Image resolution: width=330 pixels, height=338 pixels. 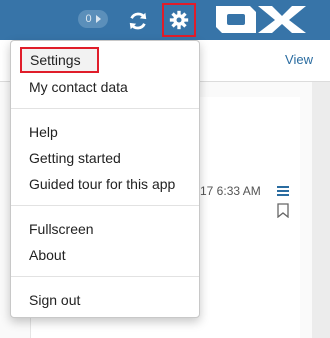 I want to click on top-bar: 0, so click(x=165, y=20).